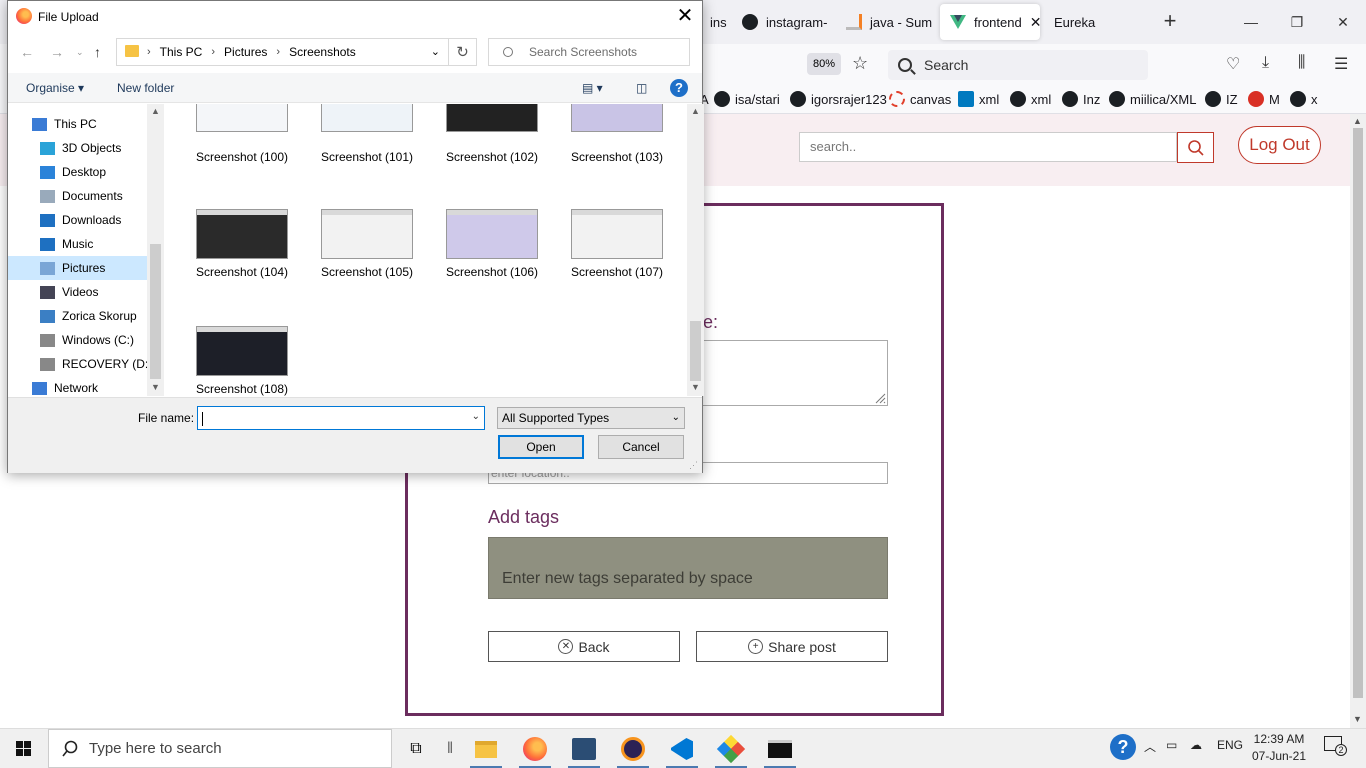  What do you see at coordinates (747, 99) in the screenshot?
I see `bookmark-item: isa/stari` at bounding box center [747, 99].